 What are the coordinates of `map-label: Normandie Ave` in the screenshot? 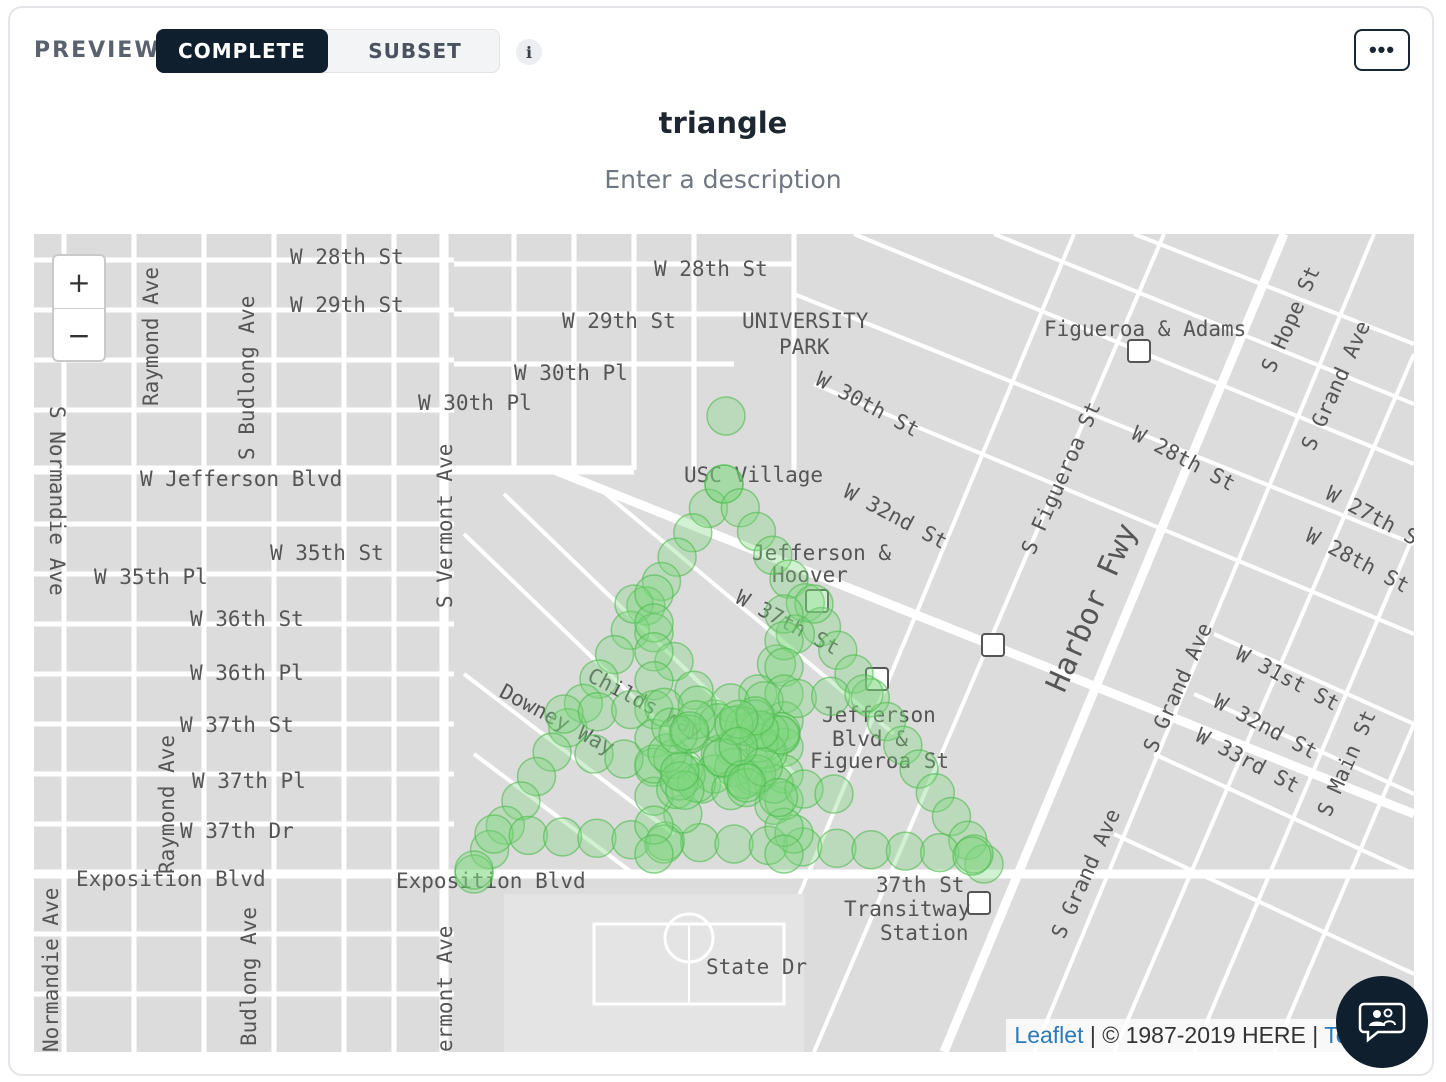 It's located at (51, 970).